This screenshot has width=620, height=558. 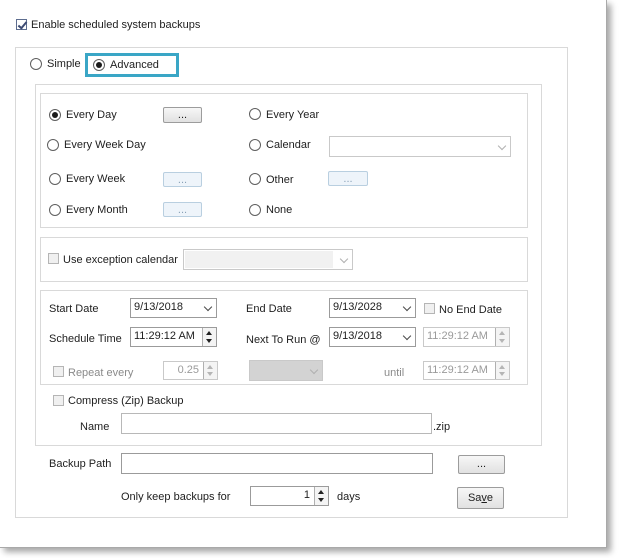 I want to click on until-time-input: 11:29:12 AM, so click(x=466, y=370).